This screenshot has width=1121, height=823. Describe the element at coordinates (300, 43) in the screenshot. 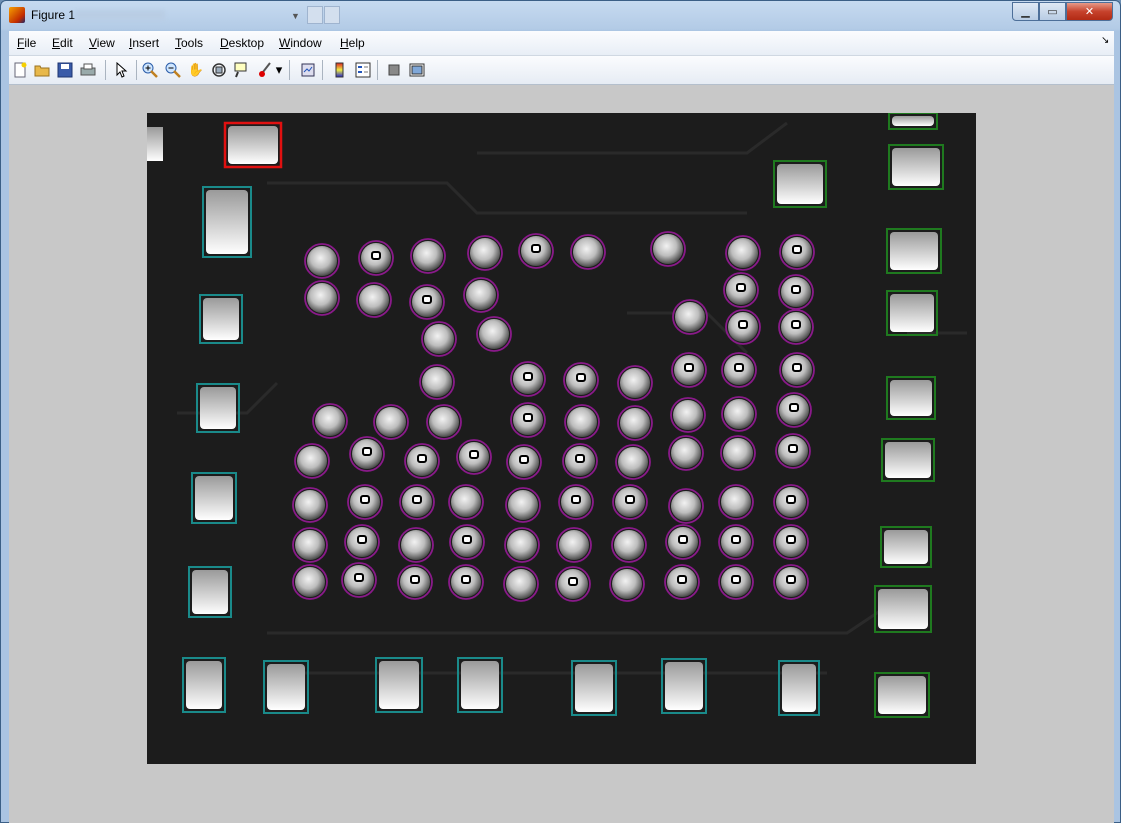

I see `menu-window: Window` at that location.